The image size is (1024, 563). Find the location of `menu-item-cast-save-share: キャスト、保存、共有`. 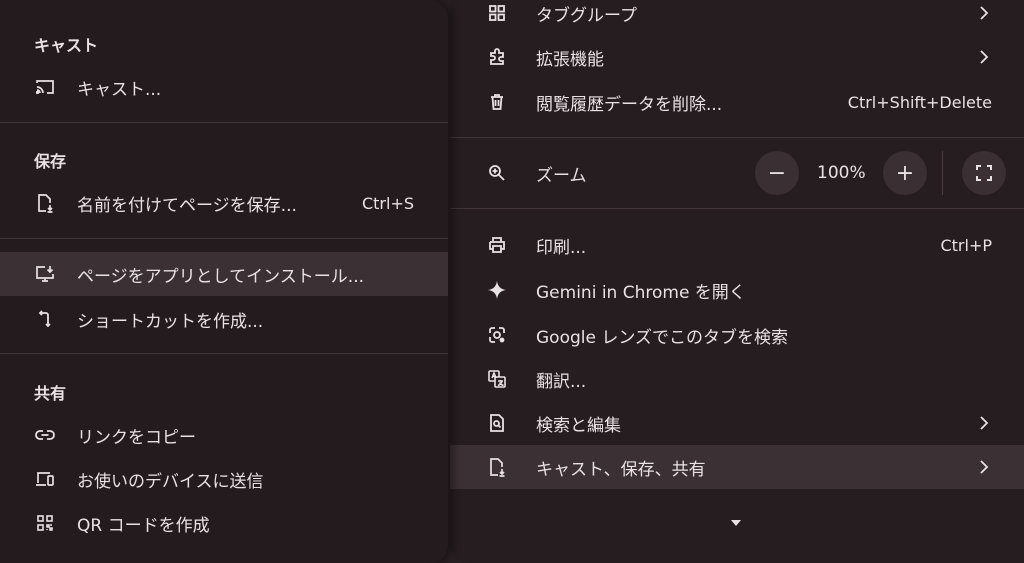

menu-item-cast-save-share: キャスト、保存、共有 is located at coordinates (737, 467).